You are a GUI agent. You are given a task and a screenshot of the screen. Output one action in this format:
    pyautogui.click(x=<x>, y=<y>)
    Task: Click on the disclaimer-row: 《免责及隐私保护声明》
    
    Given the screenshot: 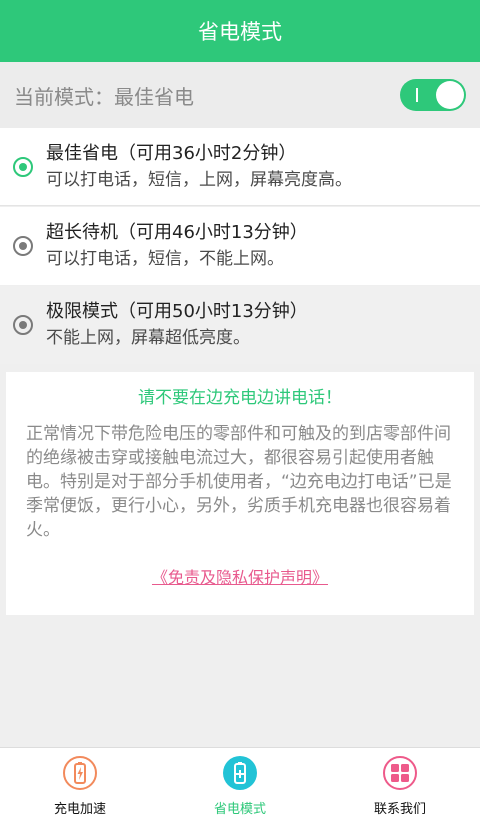 What is the action you would take?
    pyautogui.click(x=240, y=576)
    